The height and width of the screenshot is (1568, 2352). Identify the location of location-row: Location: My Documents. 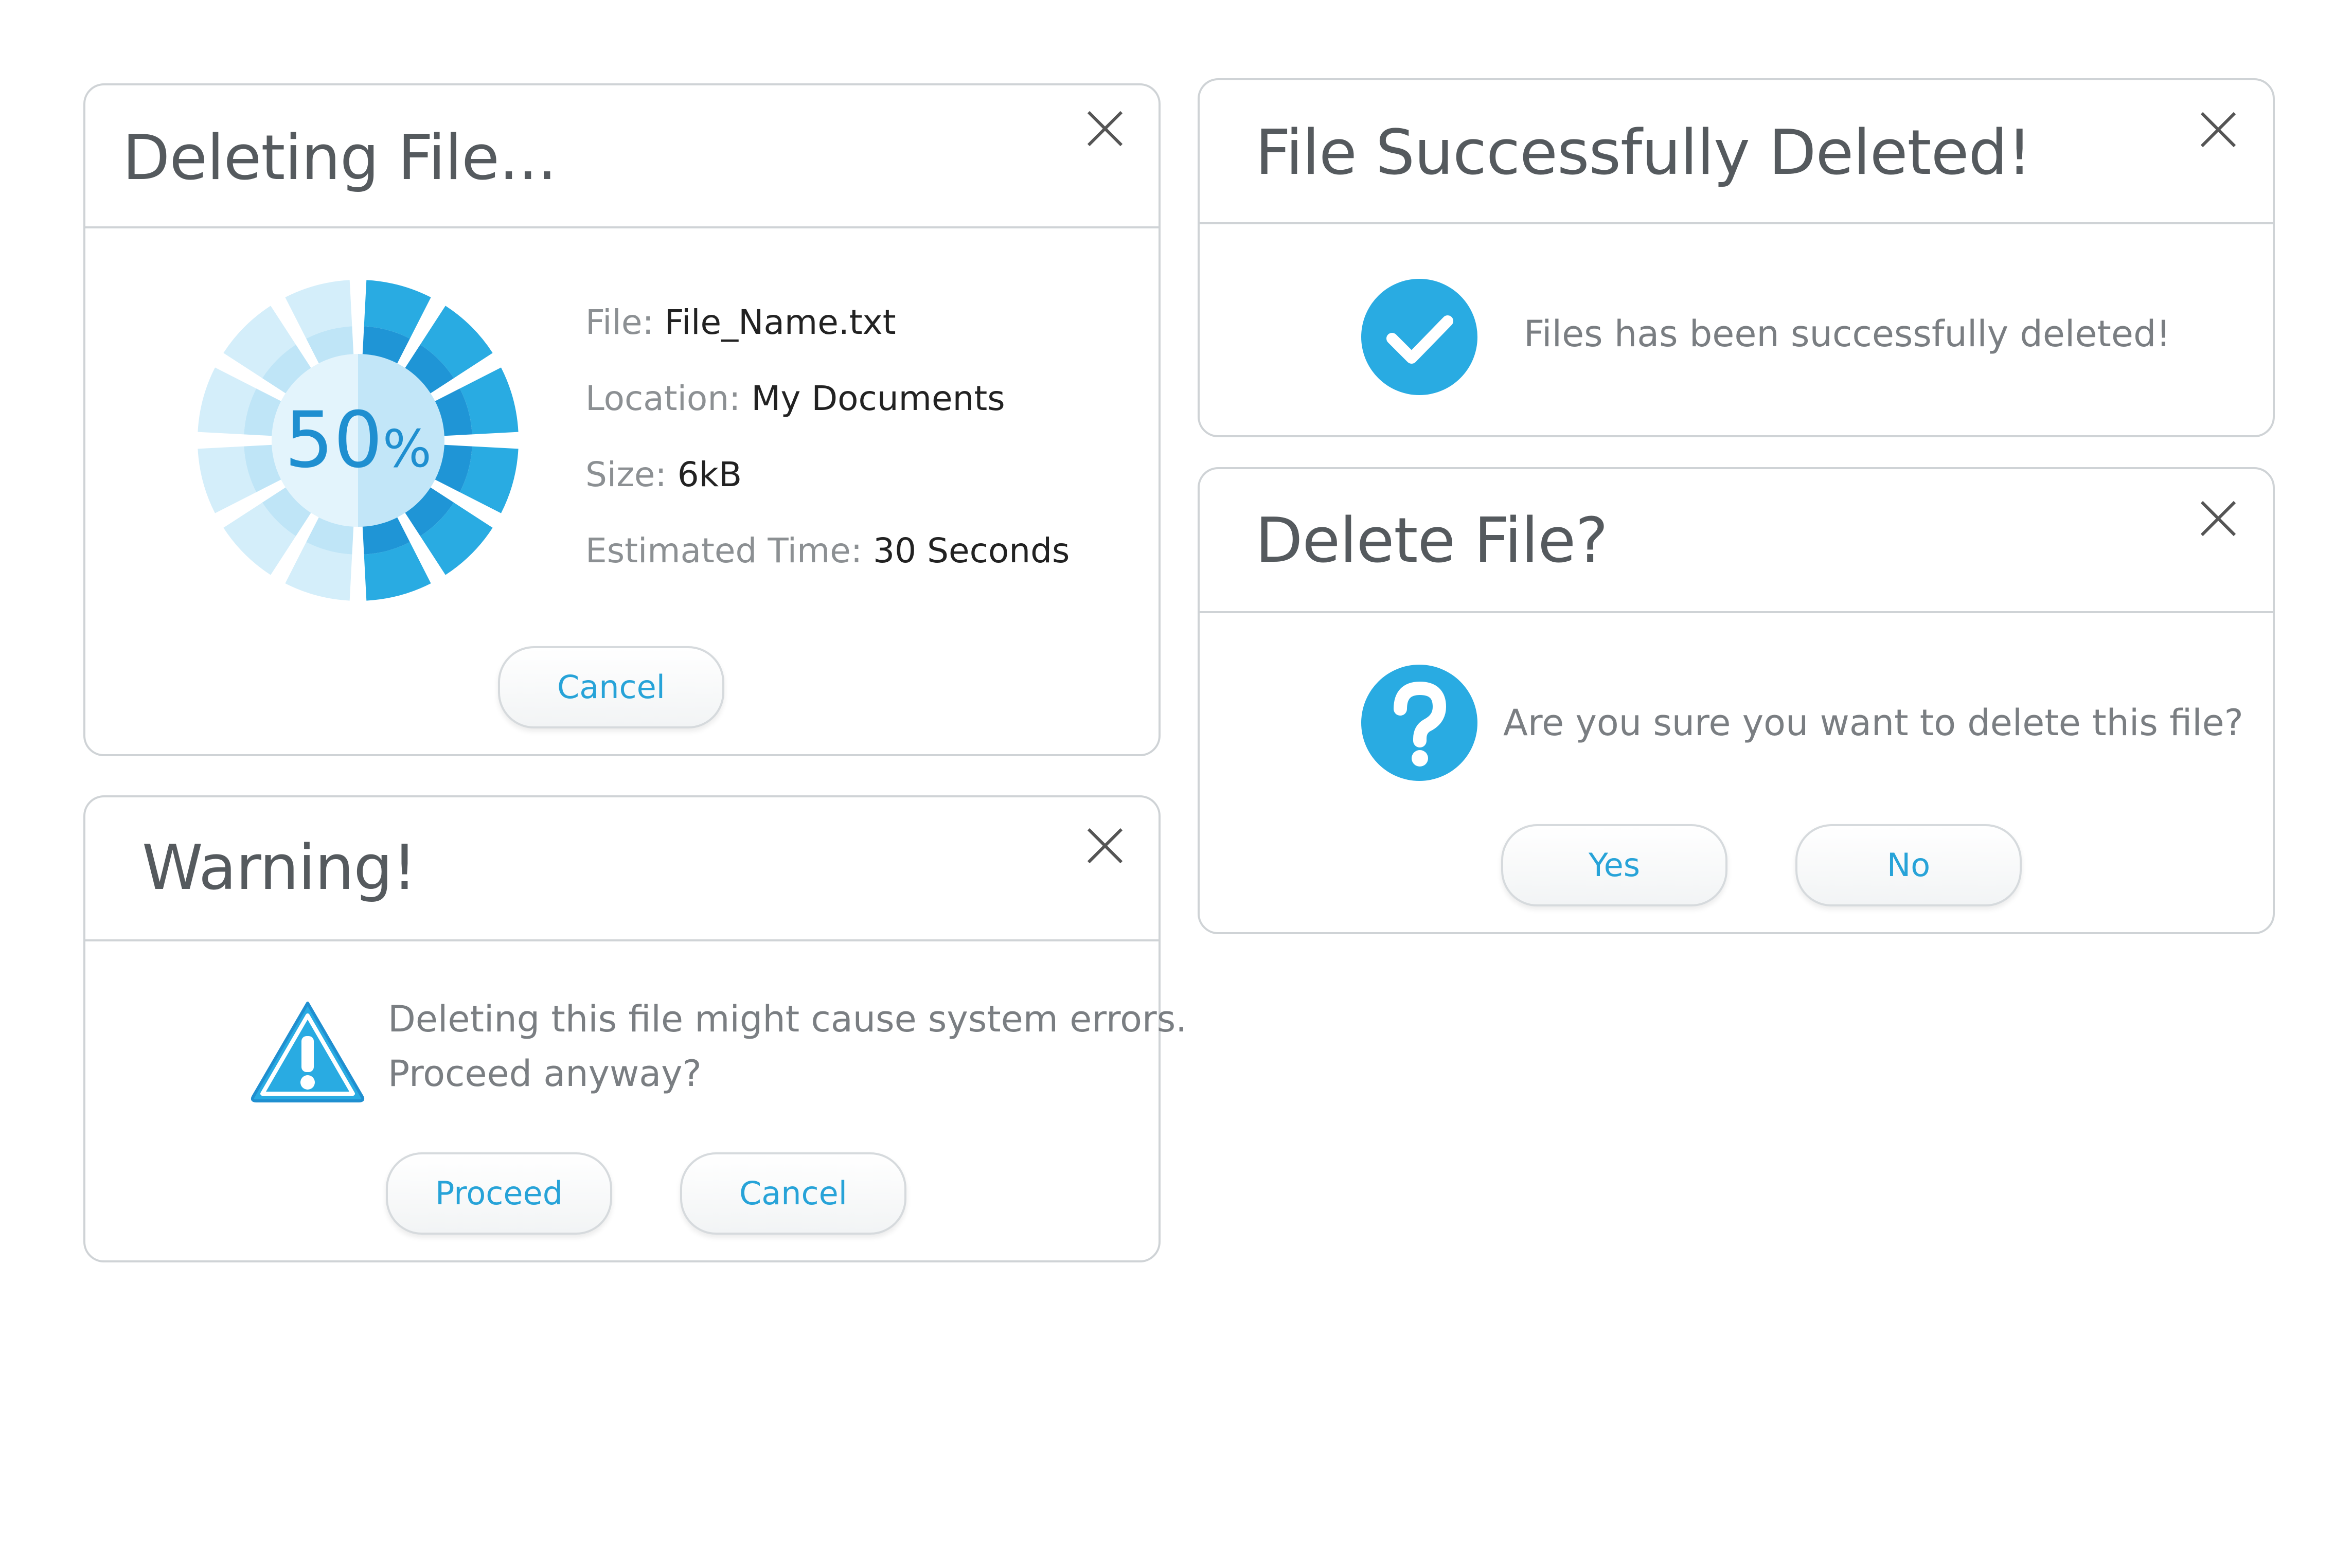
(795, 399).